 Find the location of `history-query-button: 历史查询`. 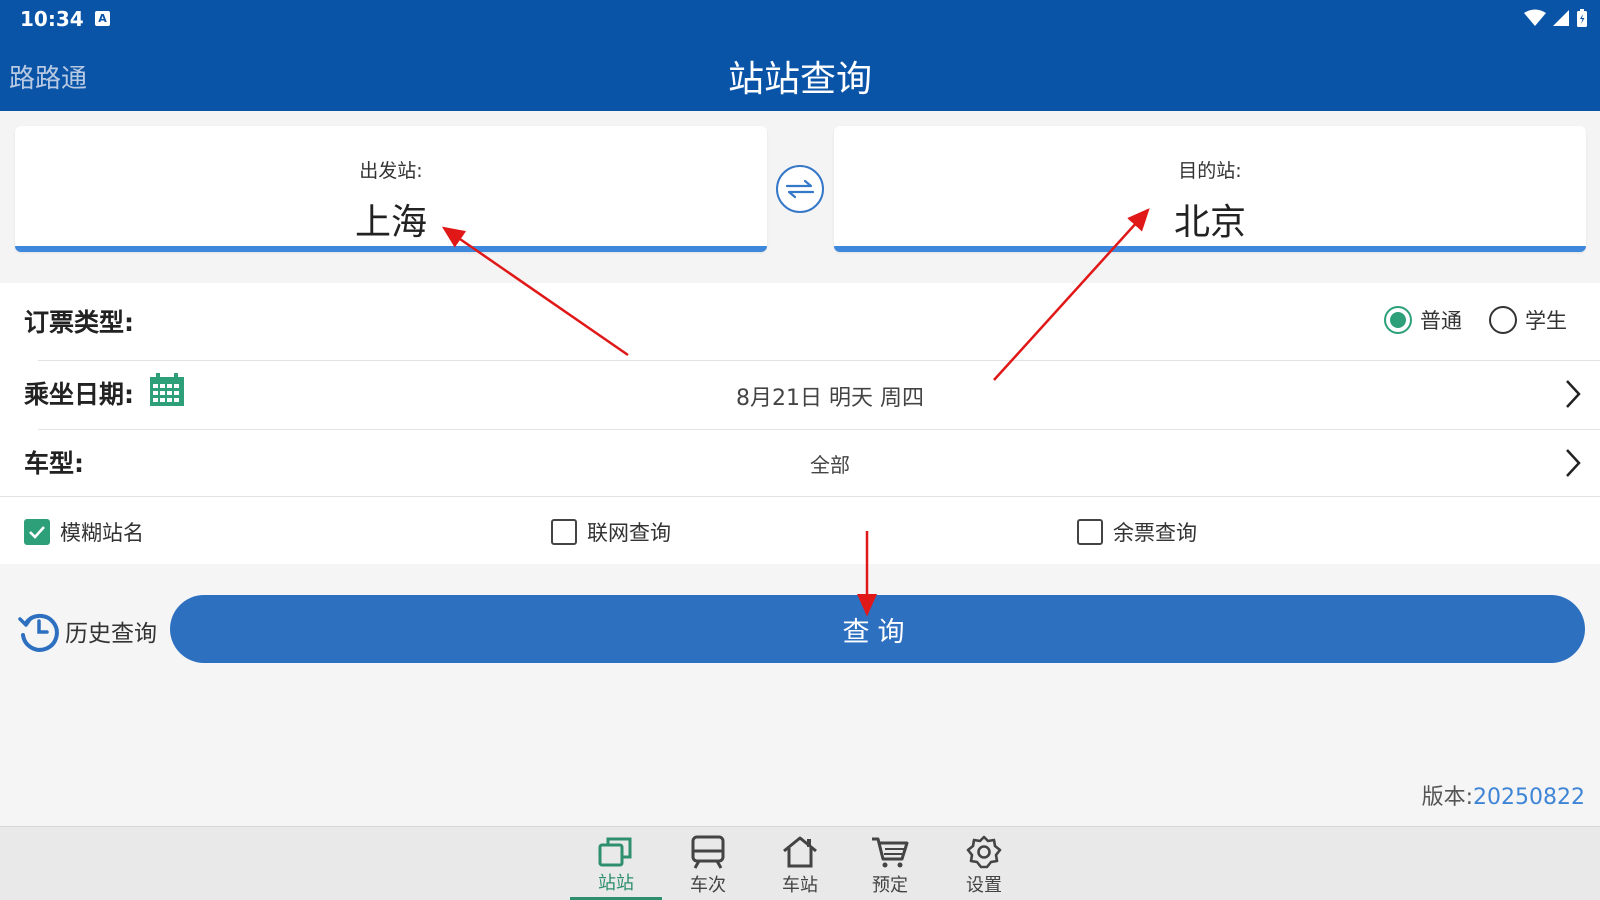

history-query-button: 历史查询 is located at coordinates (87, 631).